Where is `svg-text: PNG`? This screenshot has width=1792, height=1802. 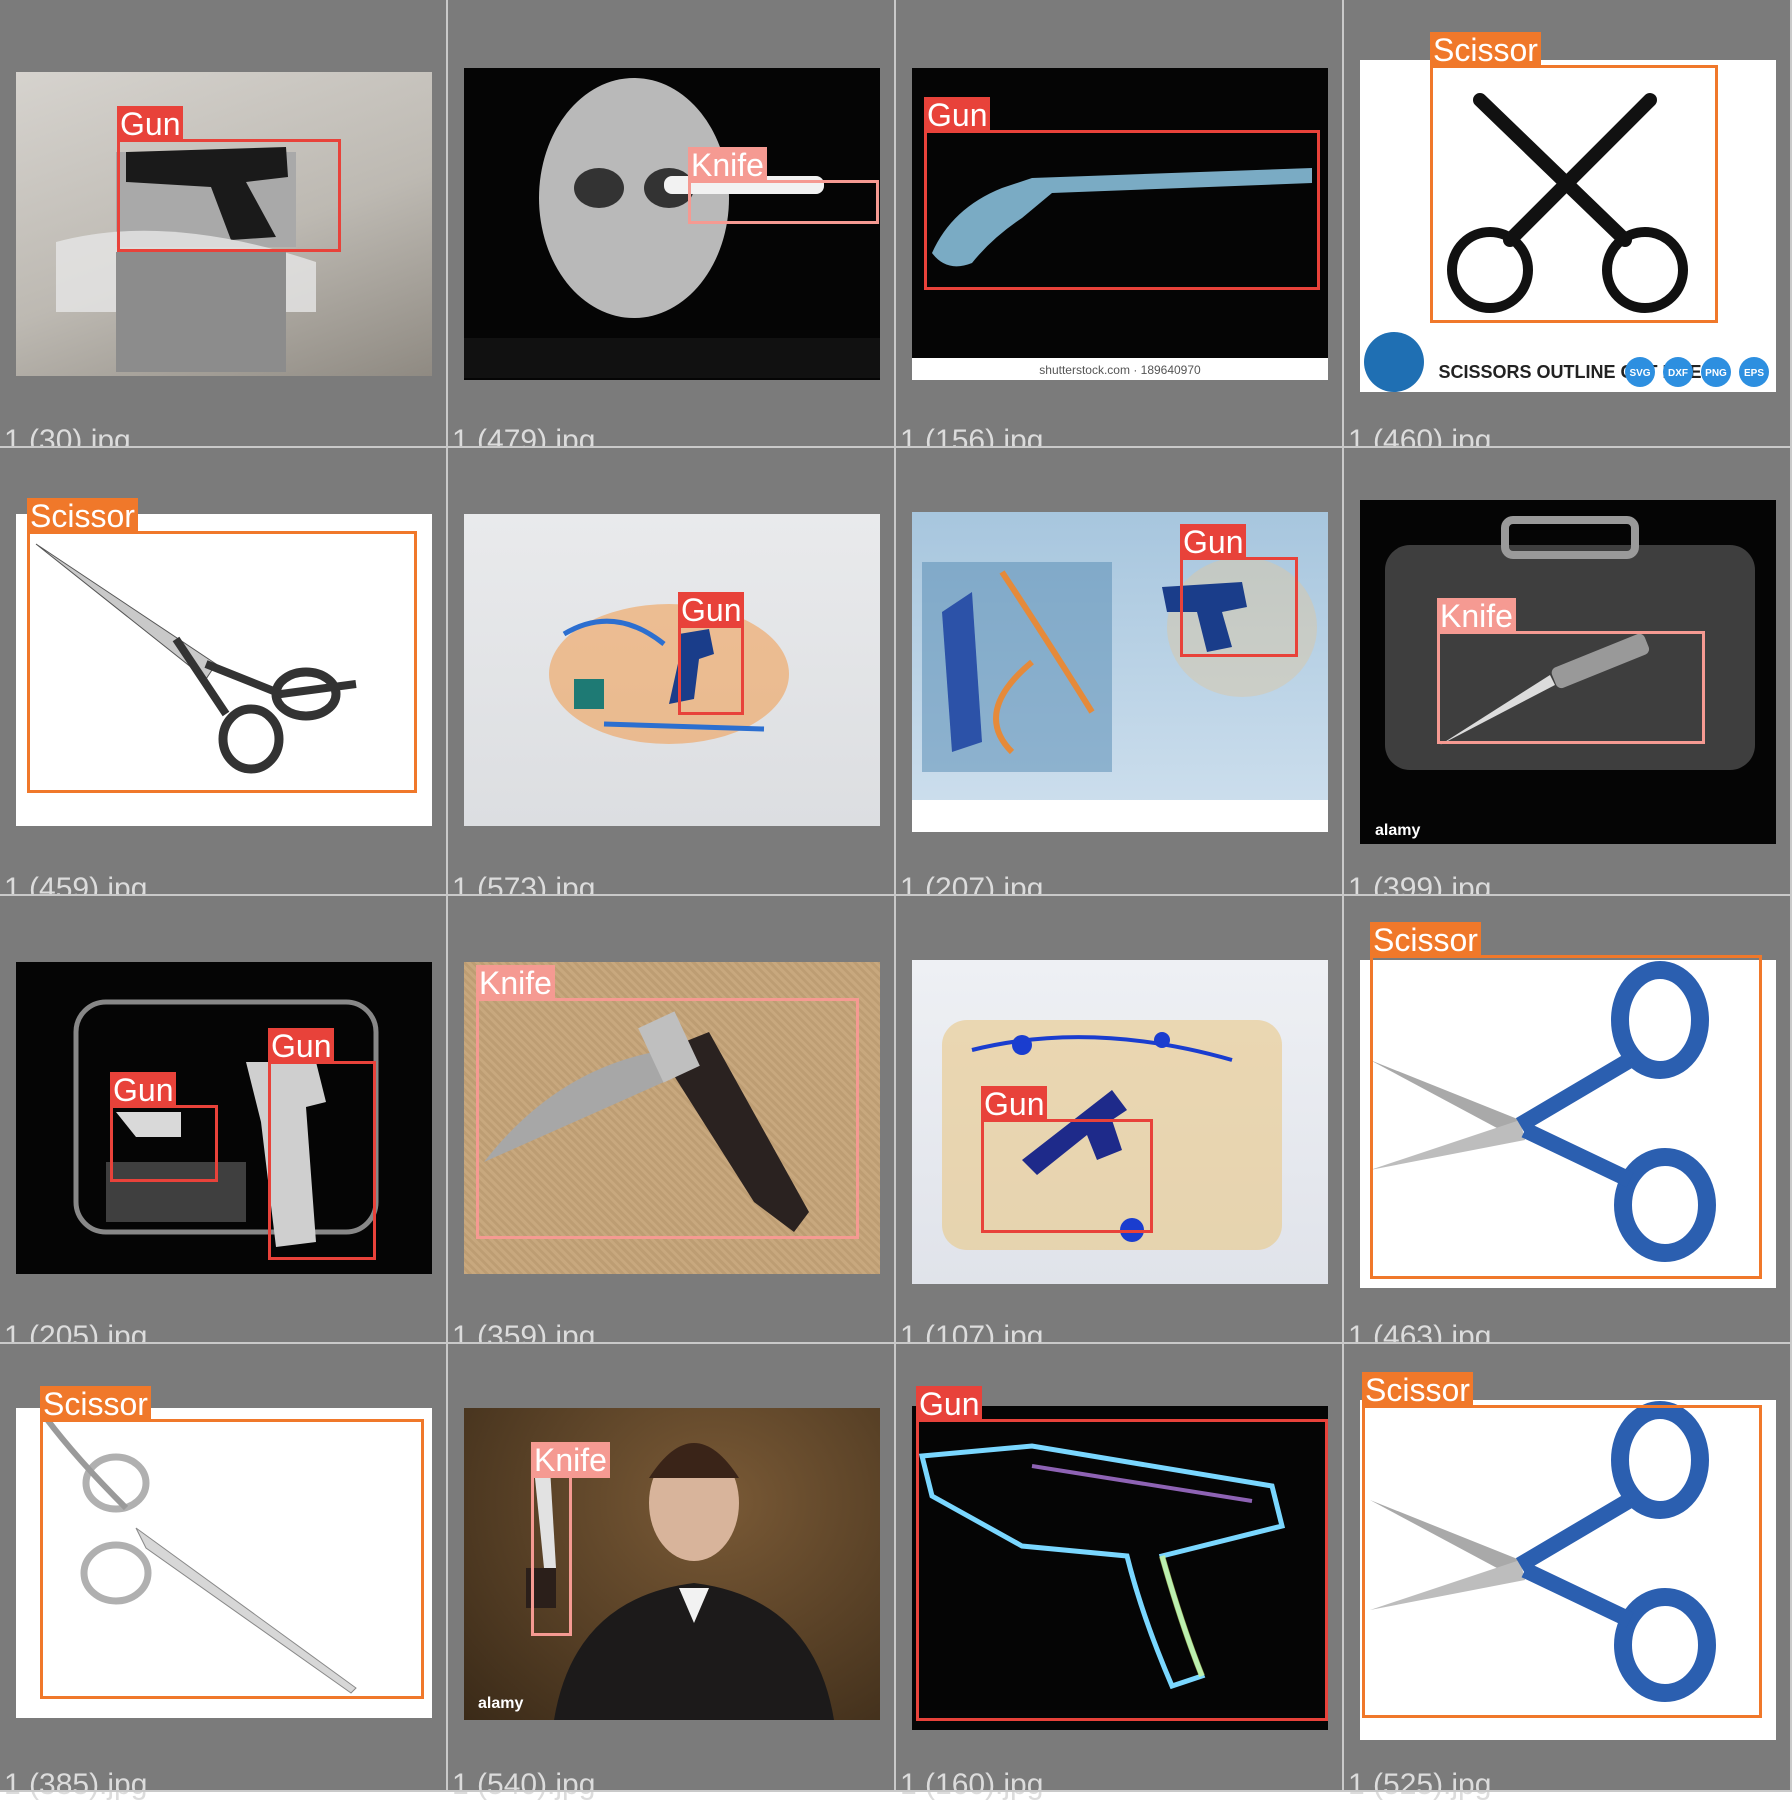 svg-text: PNG is located at coordinates (1716, 373).